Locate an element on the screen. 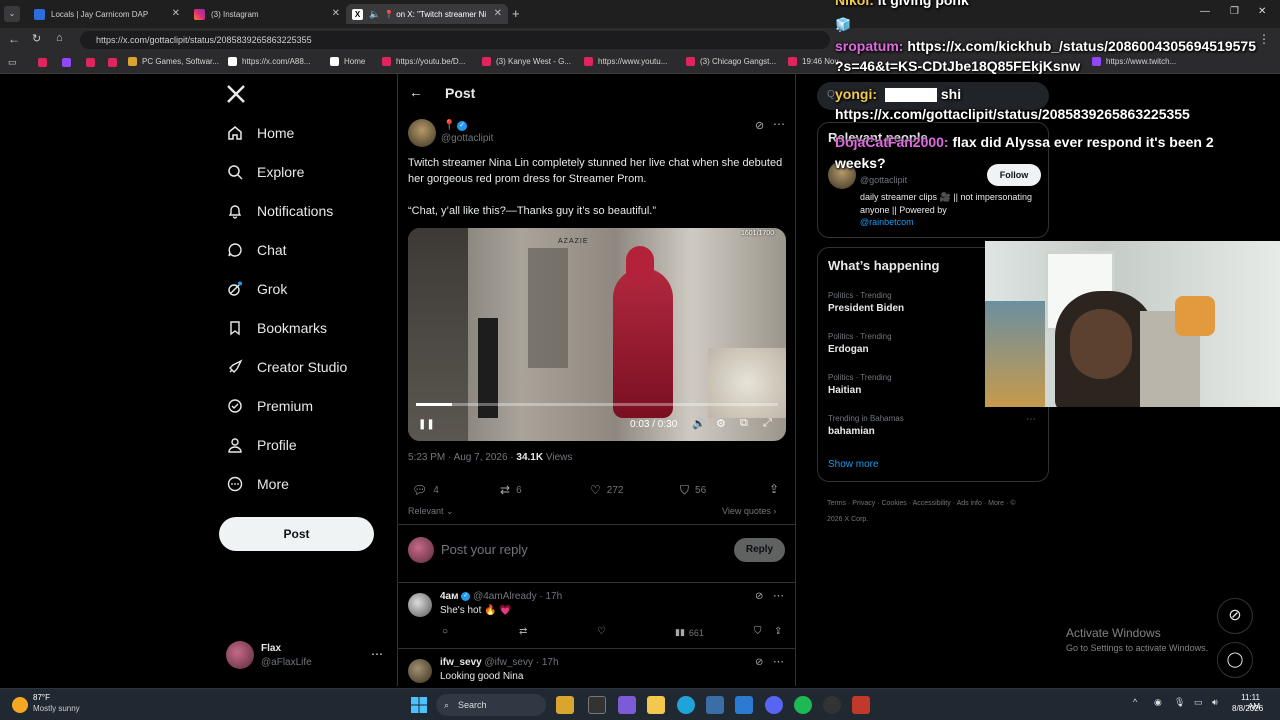 This screenshot has height=720, width=1280. close-window-button: ✕ is located at coordinates (1262, 11).